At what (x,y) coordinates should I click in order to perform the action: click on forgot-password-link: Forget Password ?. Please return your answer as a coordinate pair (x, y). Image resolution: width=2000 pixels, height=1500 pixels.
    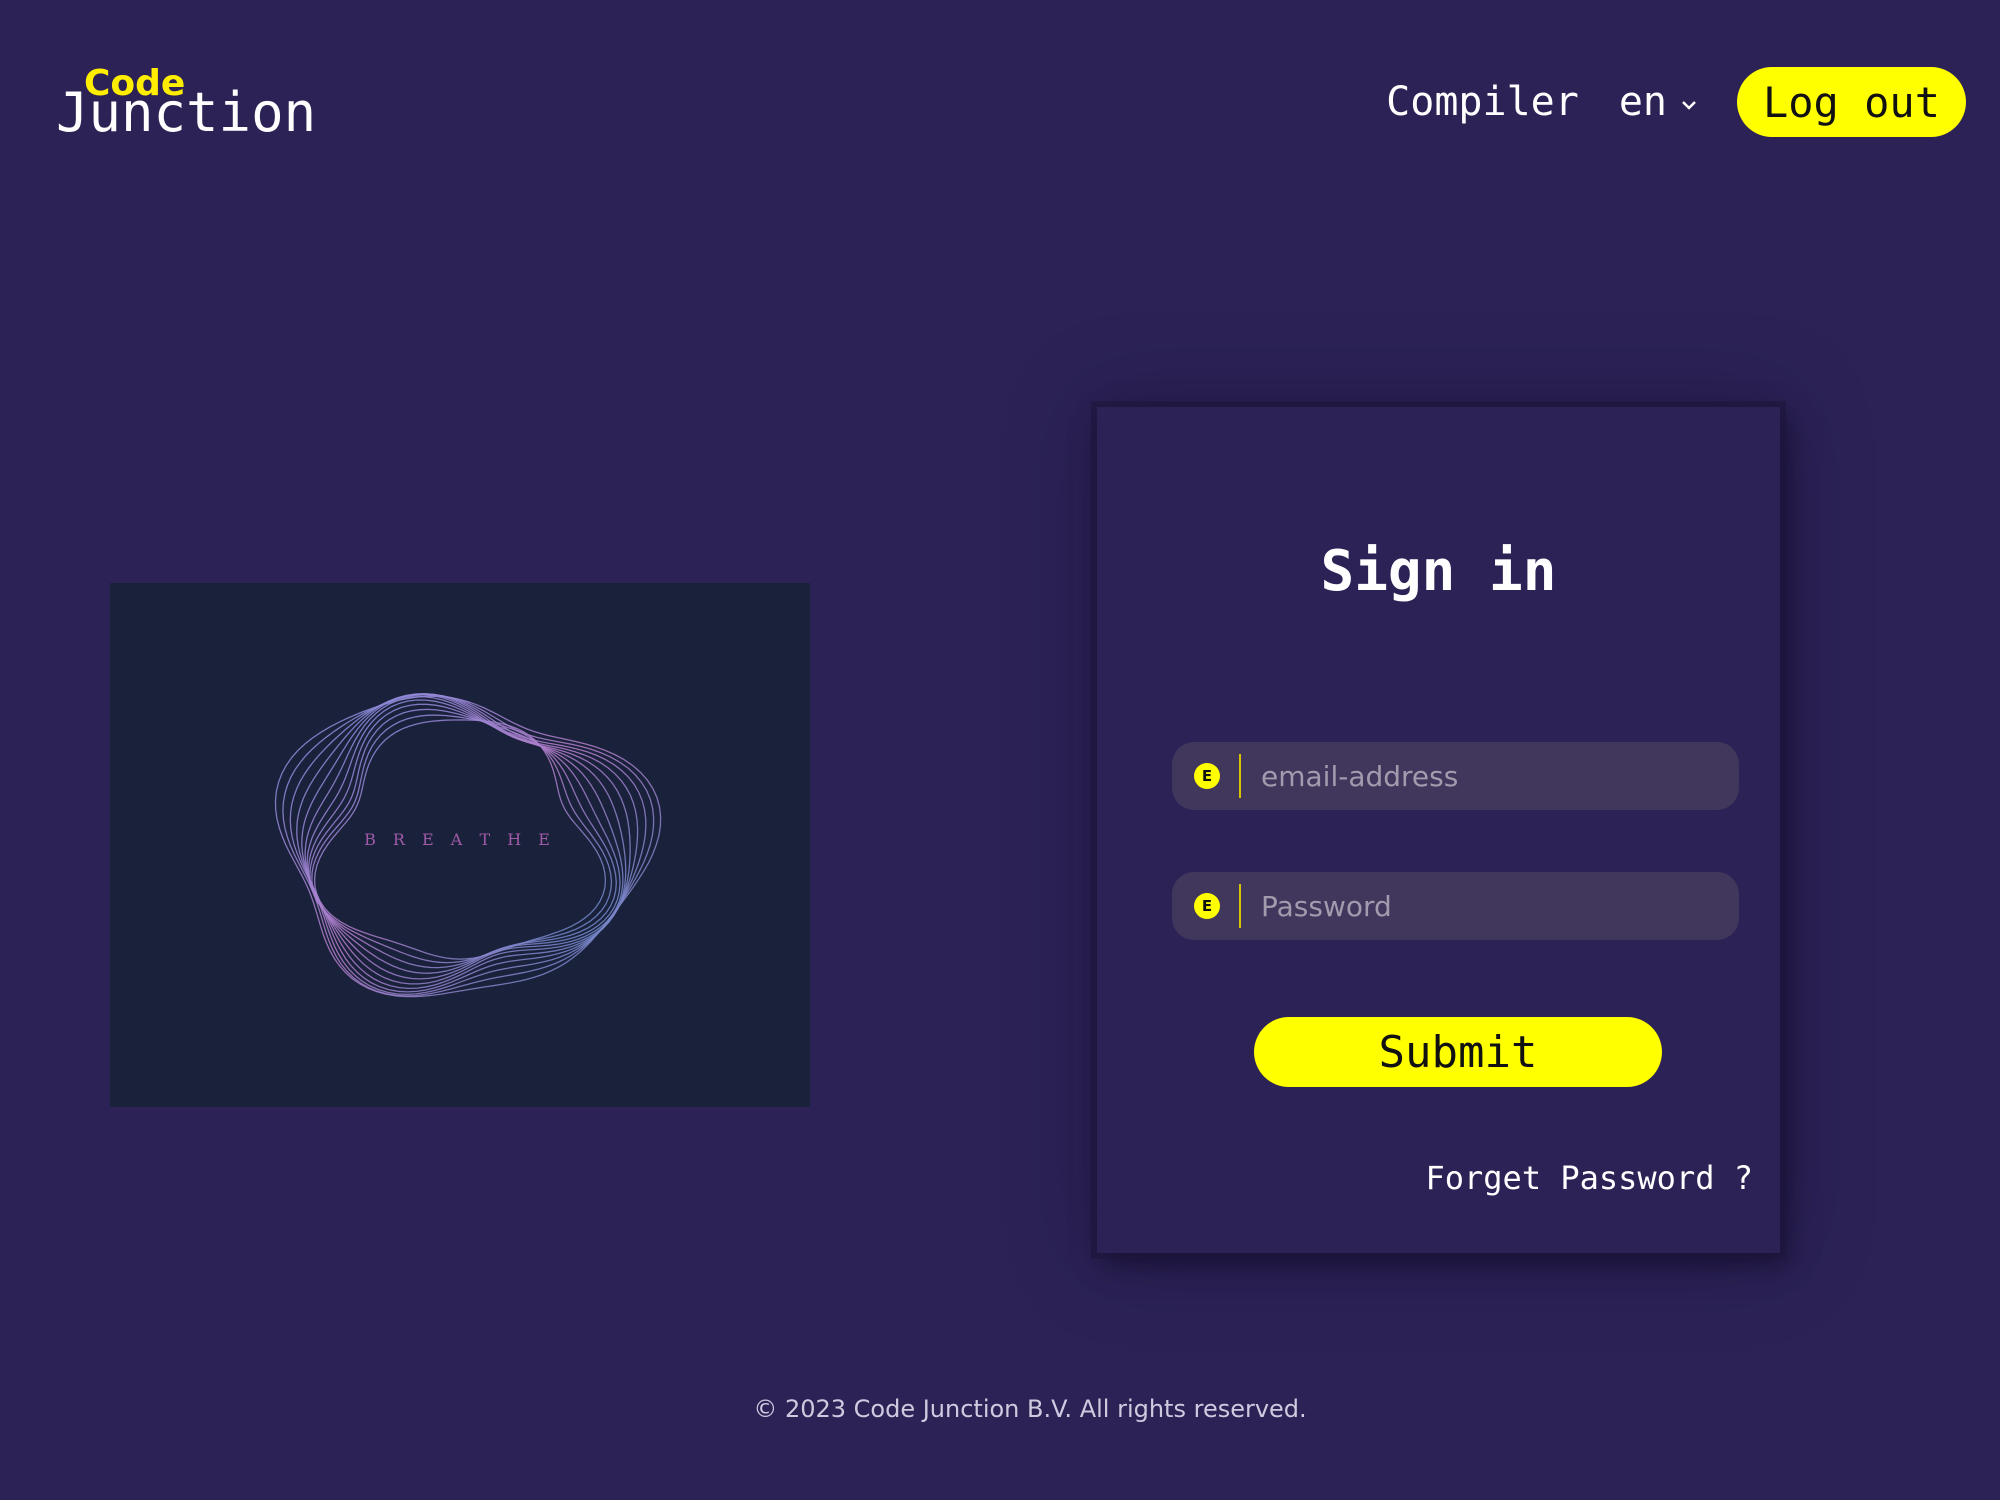
    Looking at the image, I should click on (1589, 1178).